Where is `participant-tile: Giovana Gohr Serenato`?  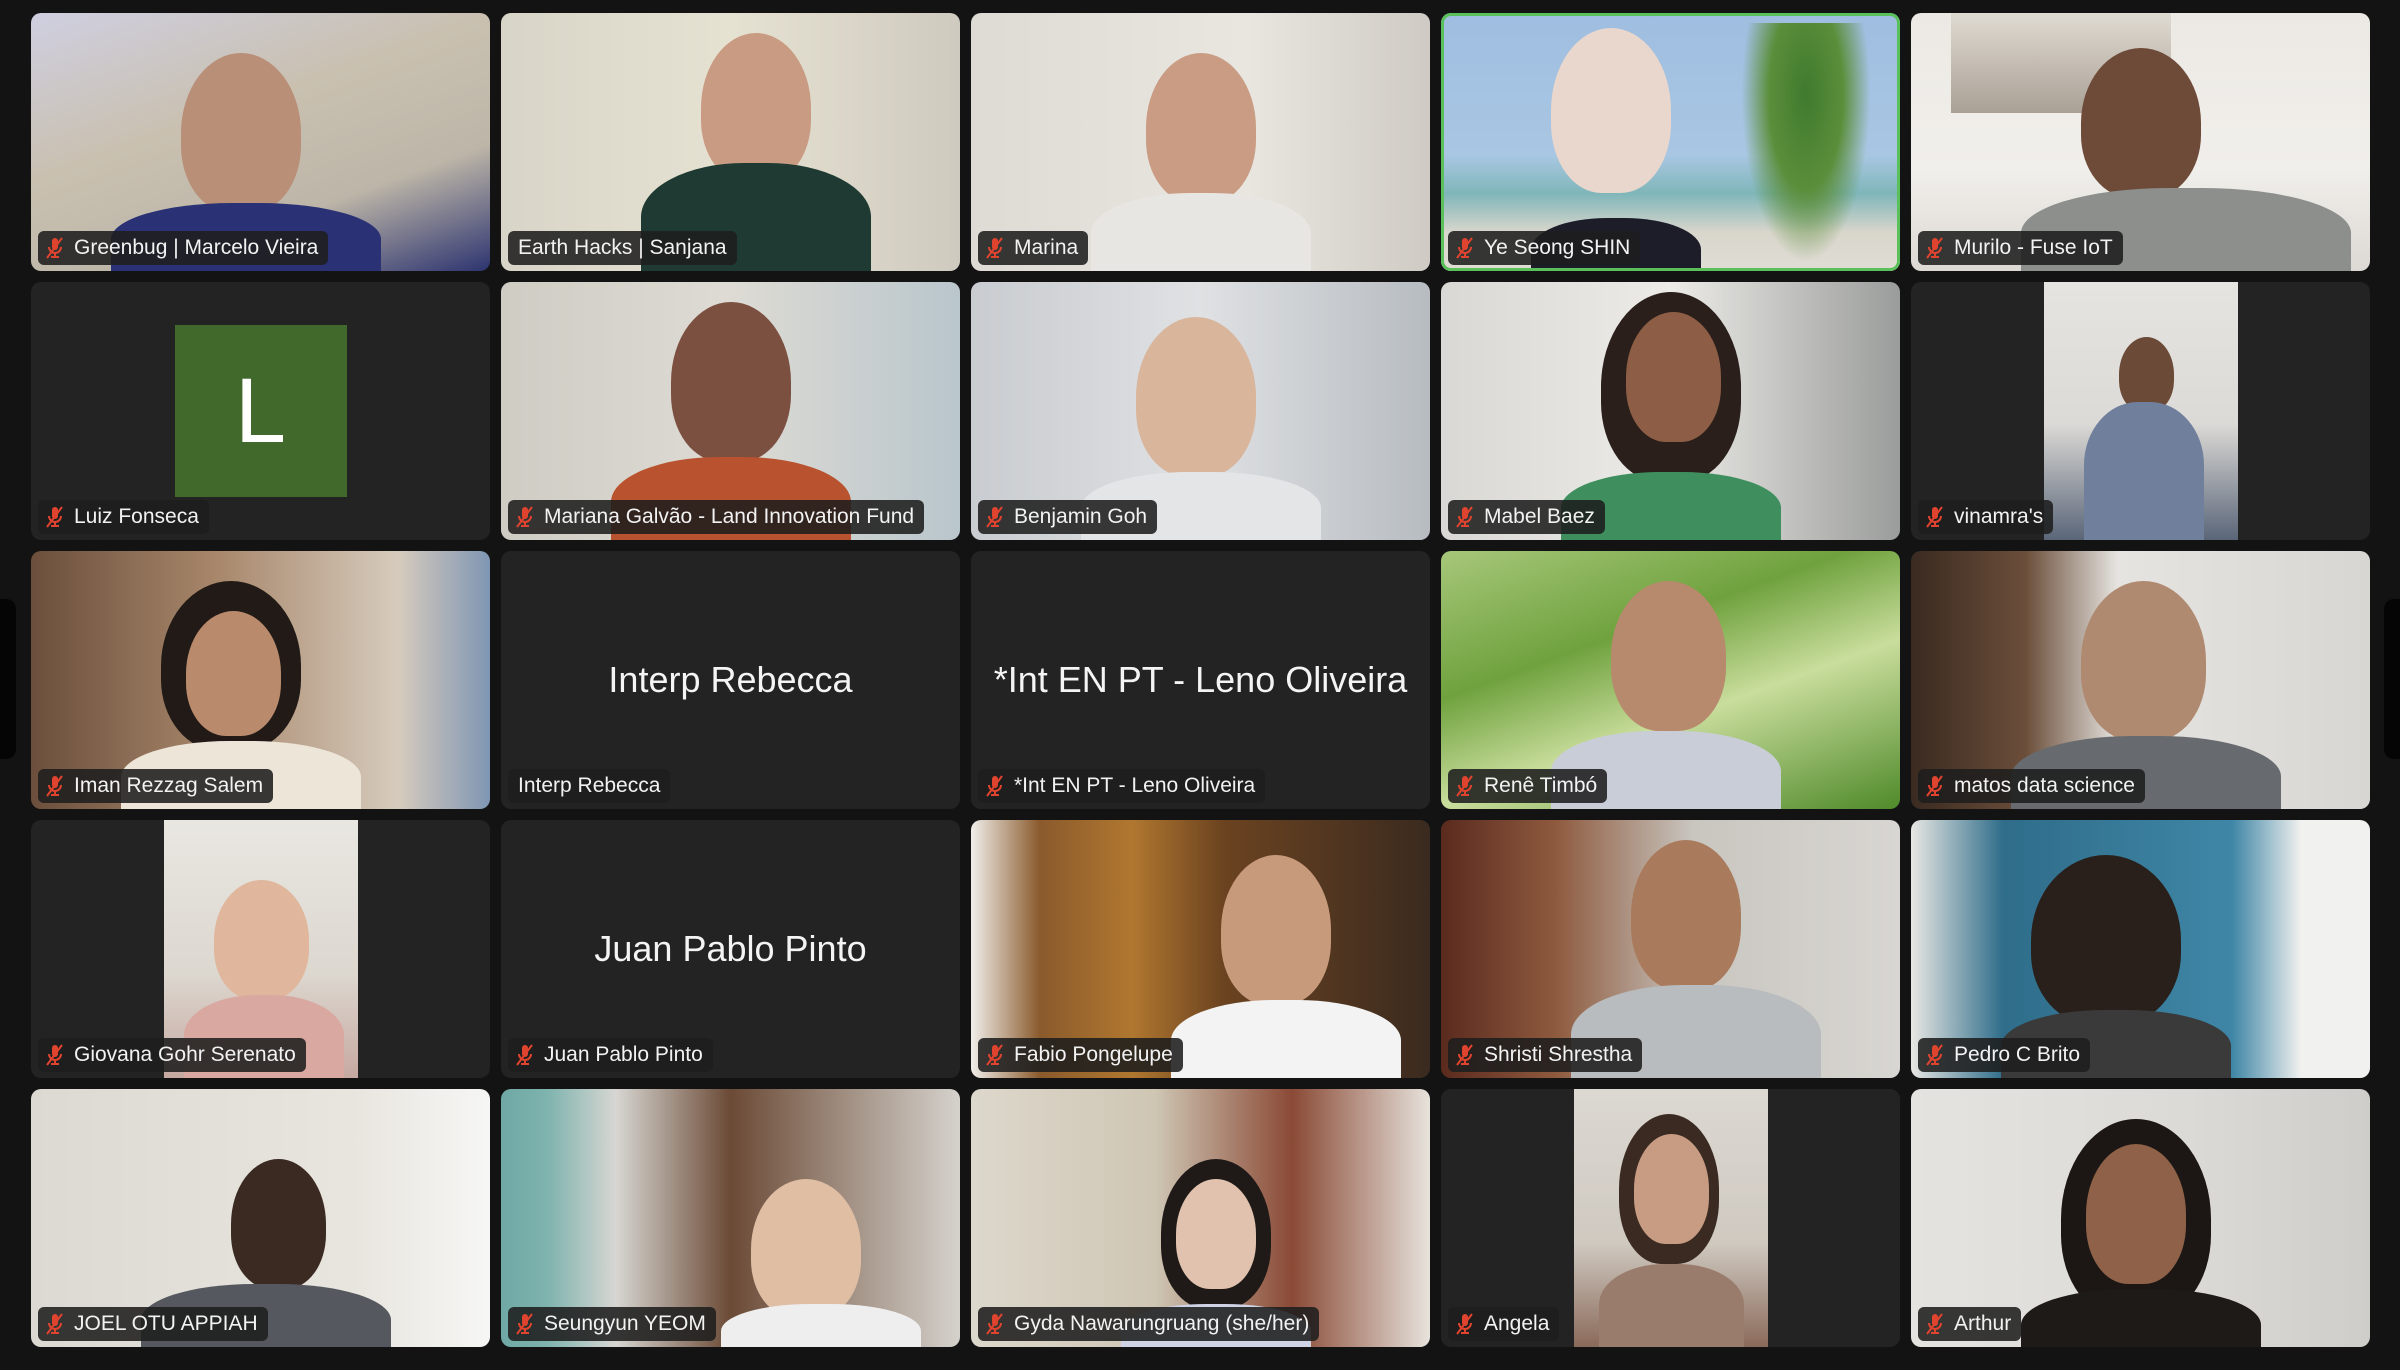 participant-tile: Giovana Gohr Serenato is located at coordinates (260, 949).